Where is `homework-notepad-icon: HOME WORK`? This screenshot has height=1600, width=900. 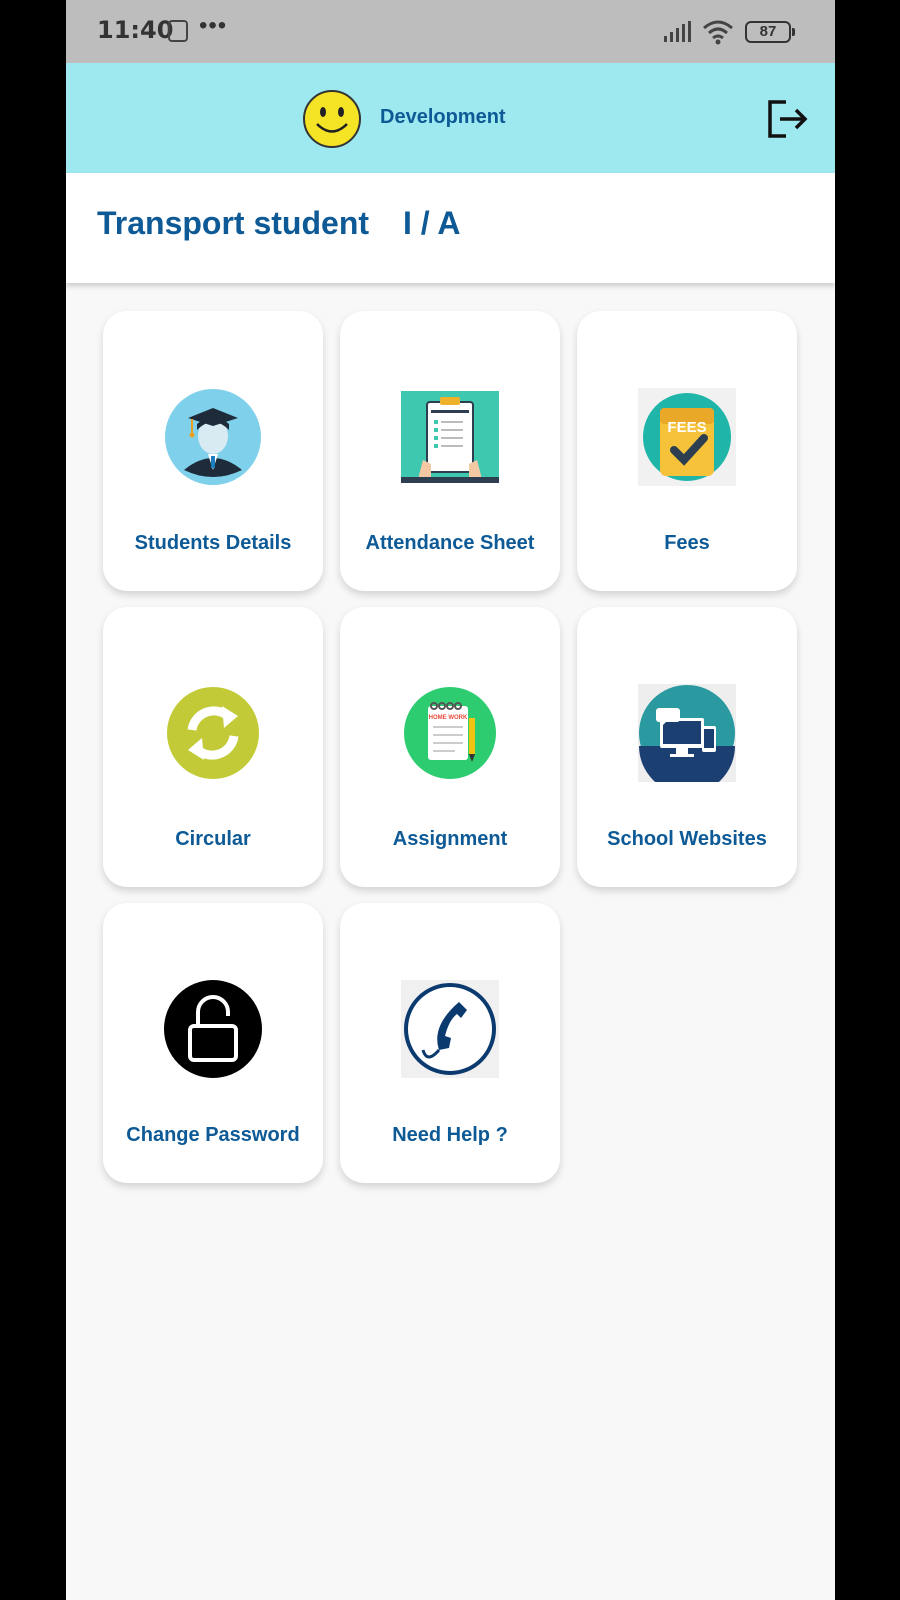
homework-notepad-icon: HOME WORK is located at coordinates (450, 733).